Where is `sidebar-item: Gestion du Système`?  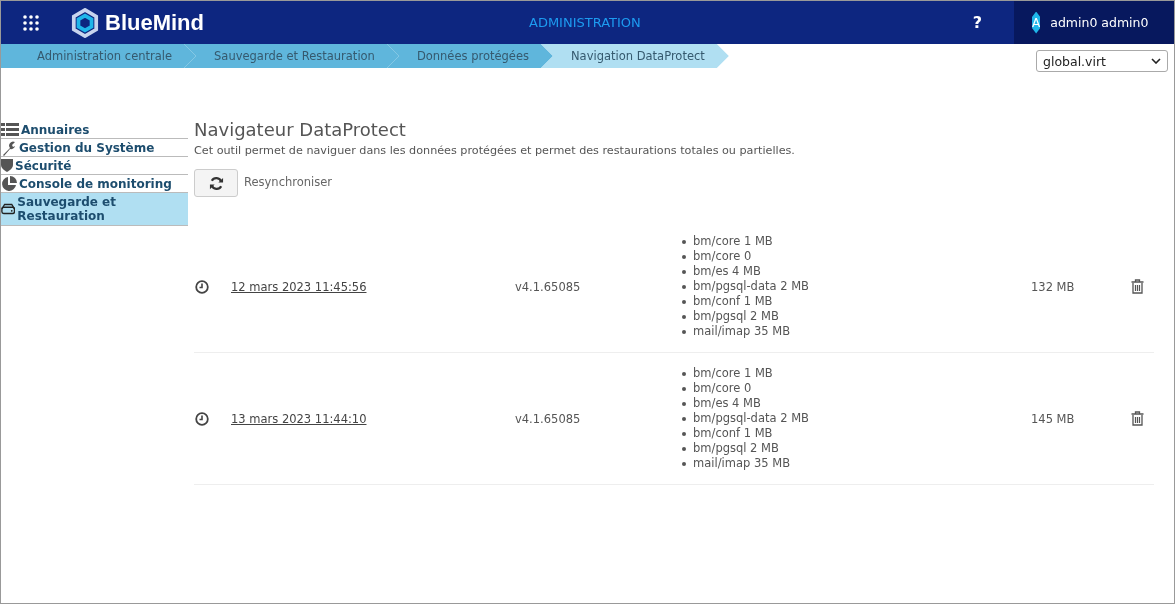 sidebar-item: Gestion du Système is located at coordinates (94, 148).